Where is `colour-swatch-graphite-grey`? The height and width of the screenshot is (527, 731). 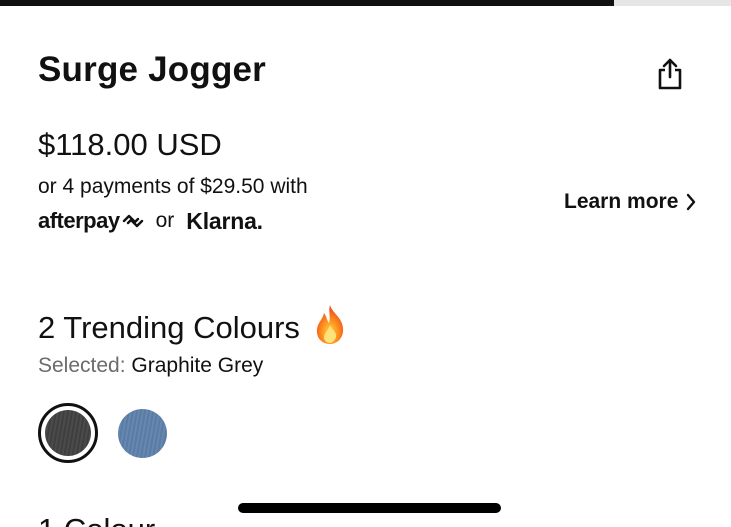
colour-swatch-graphite-grey is located at coordinates (68, 433).